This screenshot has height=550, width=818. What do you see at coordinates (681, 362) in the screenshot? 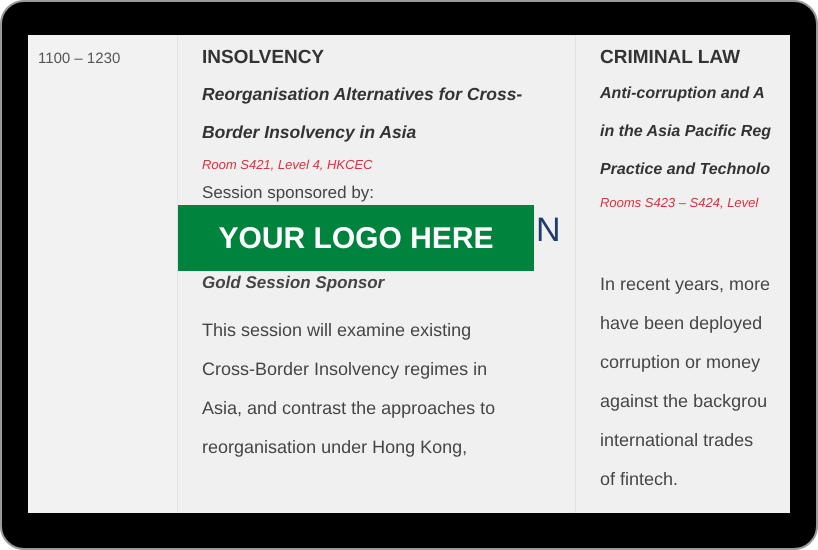
I see `description-line: corruption or money` at bounding box center [681, 362].